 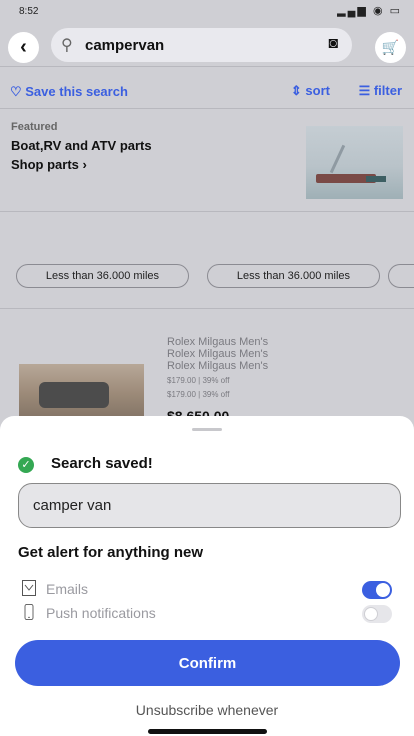 What do you see at coordinates (209, 505) in the screenshot?
I see `search-name-input` at bounding box center [209, 505].